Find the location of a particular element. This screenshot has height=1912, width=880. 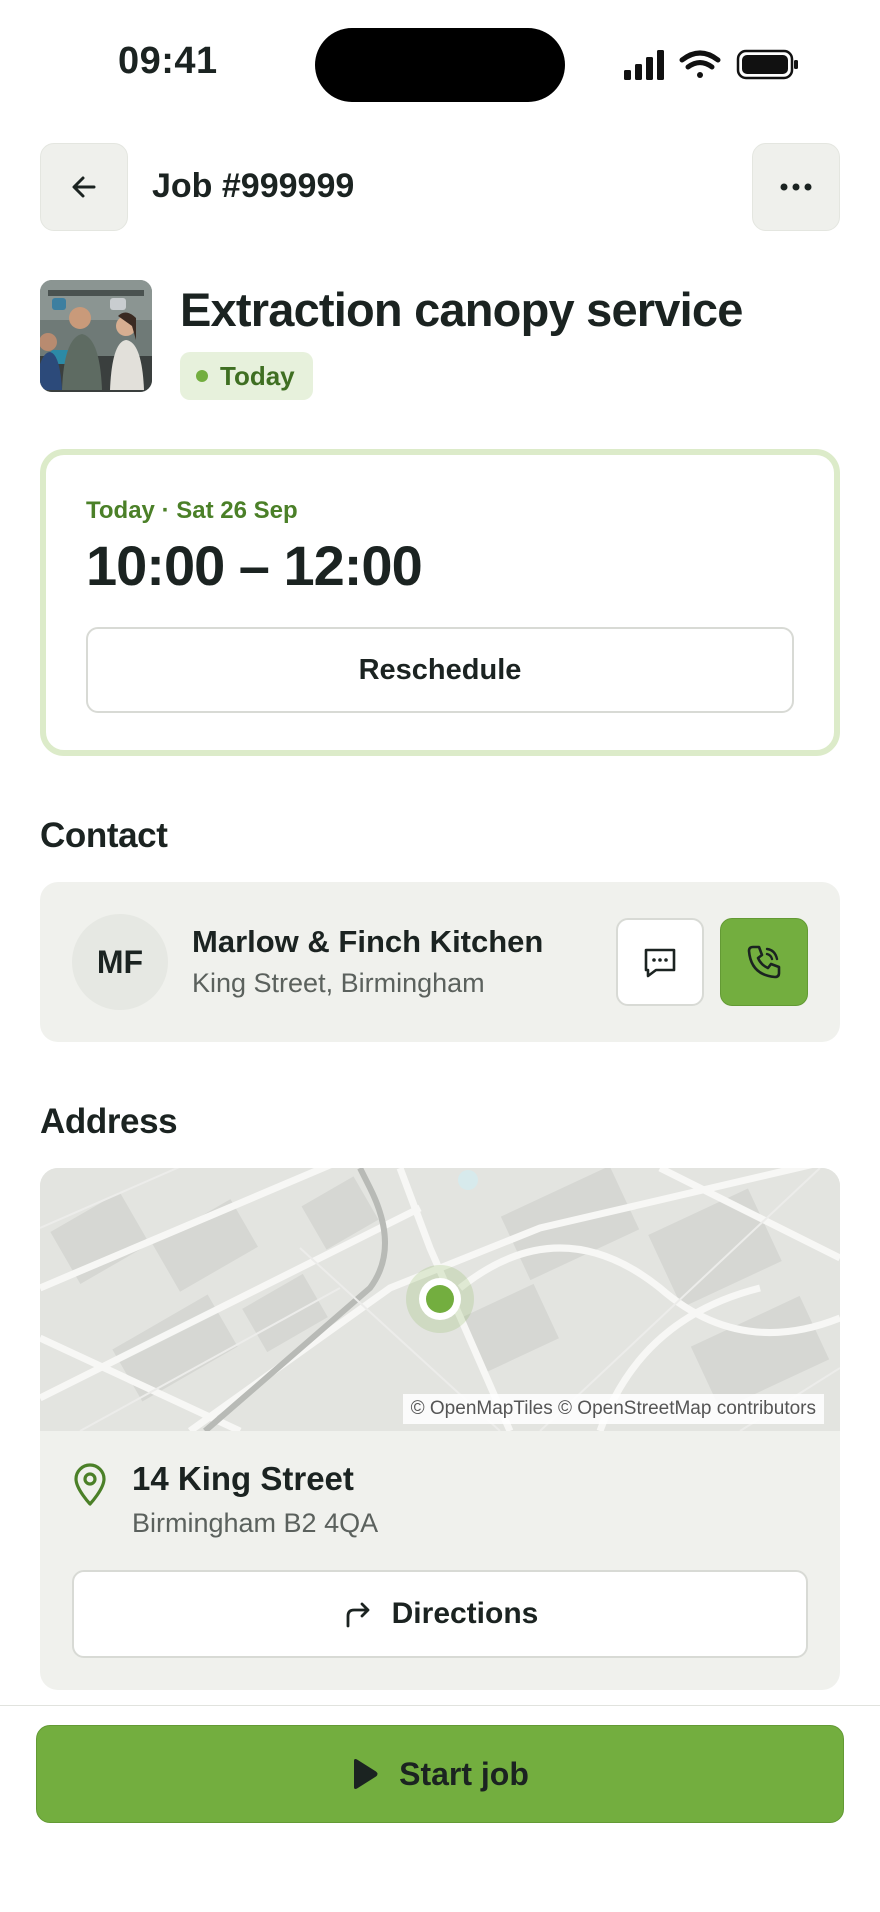

job-photo is located at coordinates (96, 336).